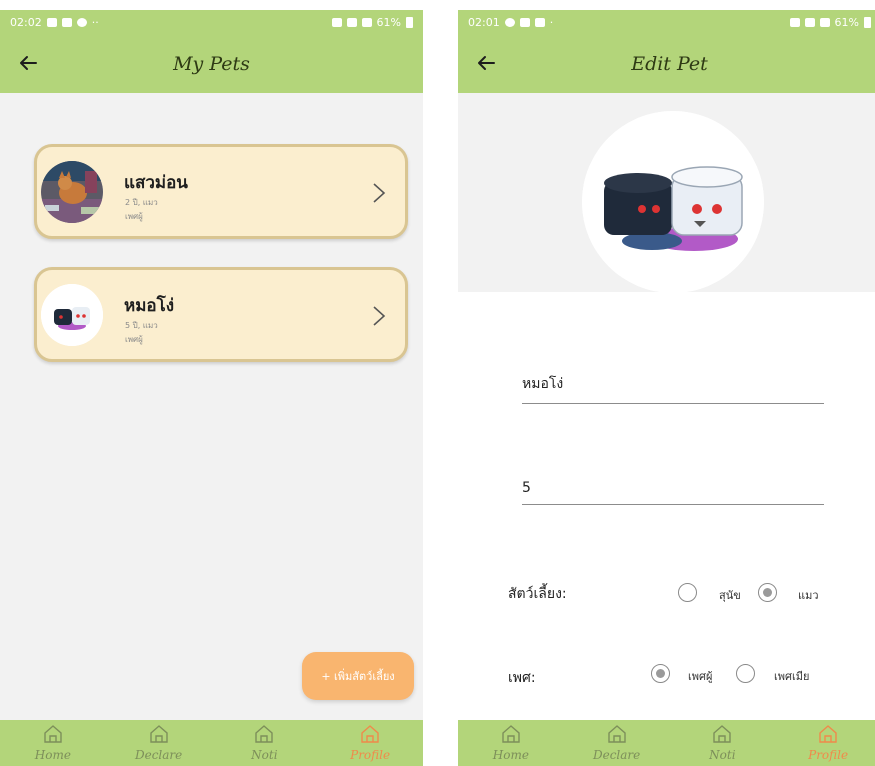 The width and height of the screenshot is (875, 766). What do you see at coordinates (673, 384) in the screenshot?
I see `pet-name-field: หมอโง่` at bounding box center [673, 384].